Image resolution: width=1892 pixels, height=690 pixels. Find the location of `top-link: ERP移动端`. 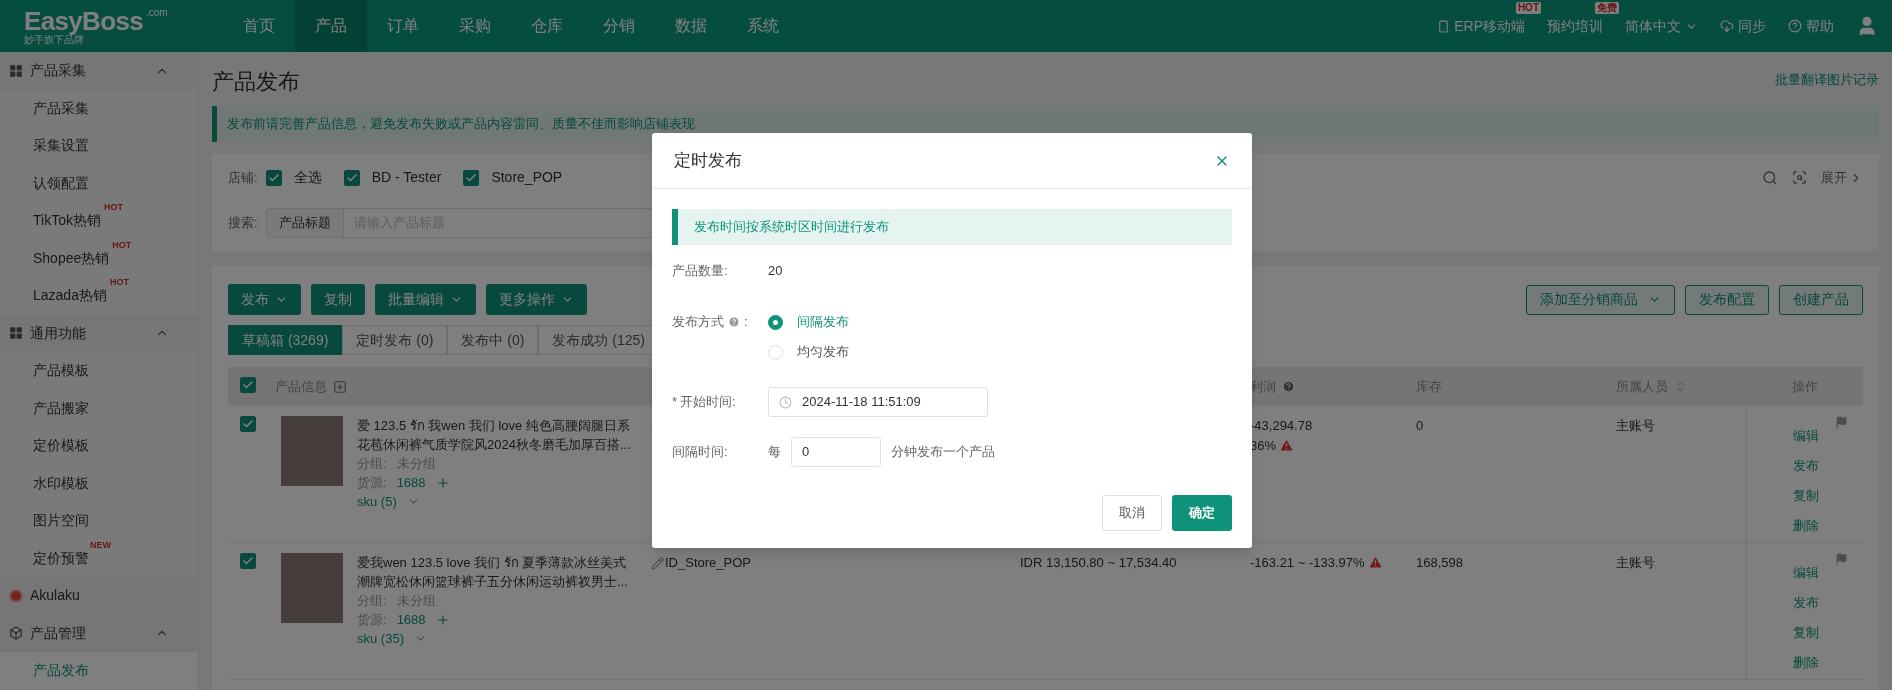

top-link: ERP移动端 is located at coordinates (1481, 26).